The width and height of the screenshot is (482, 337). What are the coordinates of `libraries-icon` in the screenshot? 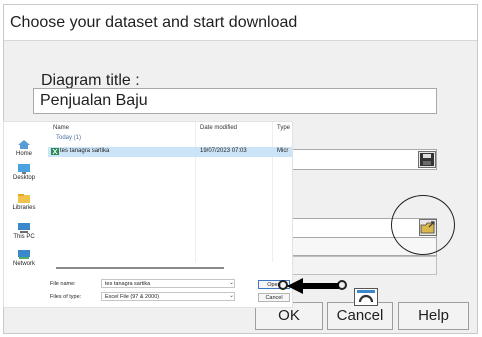 It's located at (24, 198).